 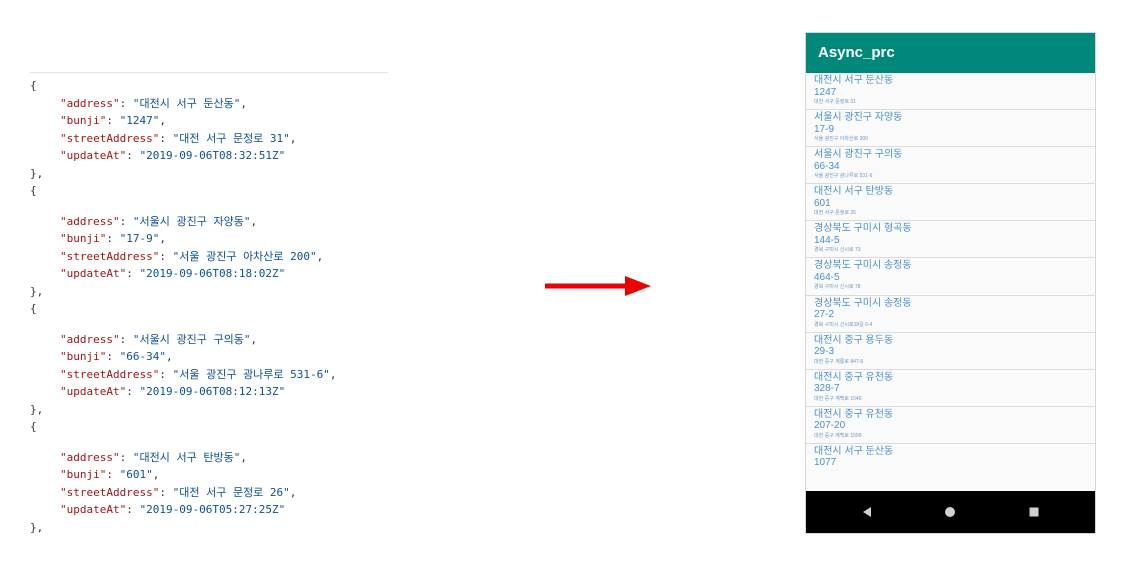 I want to click on item-bunji: 464-5, so click(x=827, y=277).